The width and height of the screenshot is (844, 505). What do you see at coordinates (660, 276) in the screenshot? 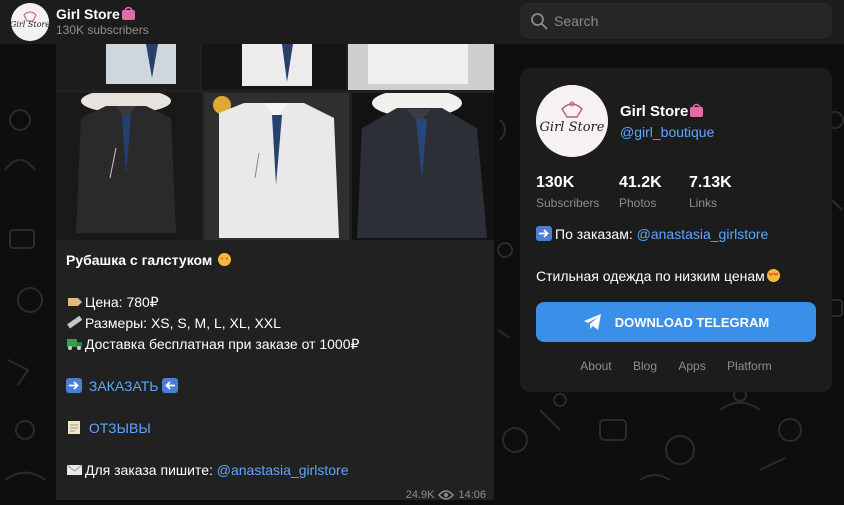
I see `channel-description: Стильная одежда по низким ценам` at bounding box center [660, 276].